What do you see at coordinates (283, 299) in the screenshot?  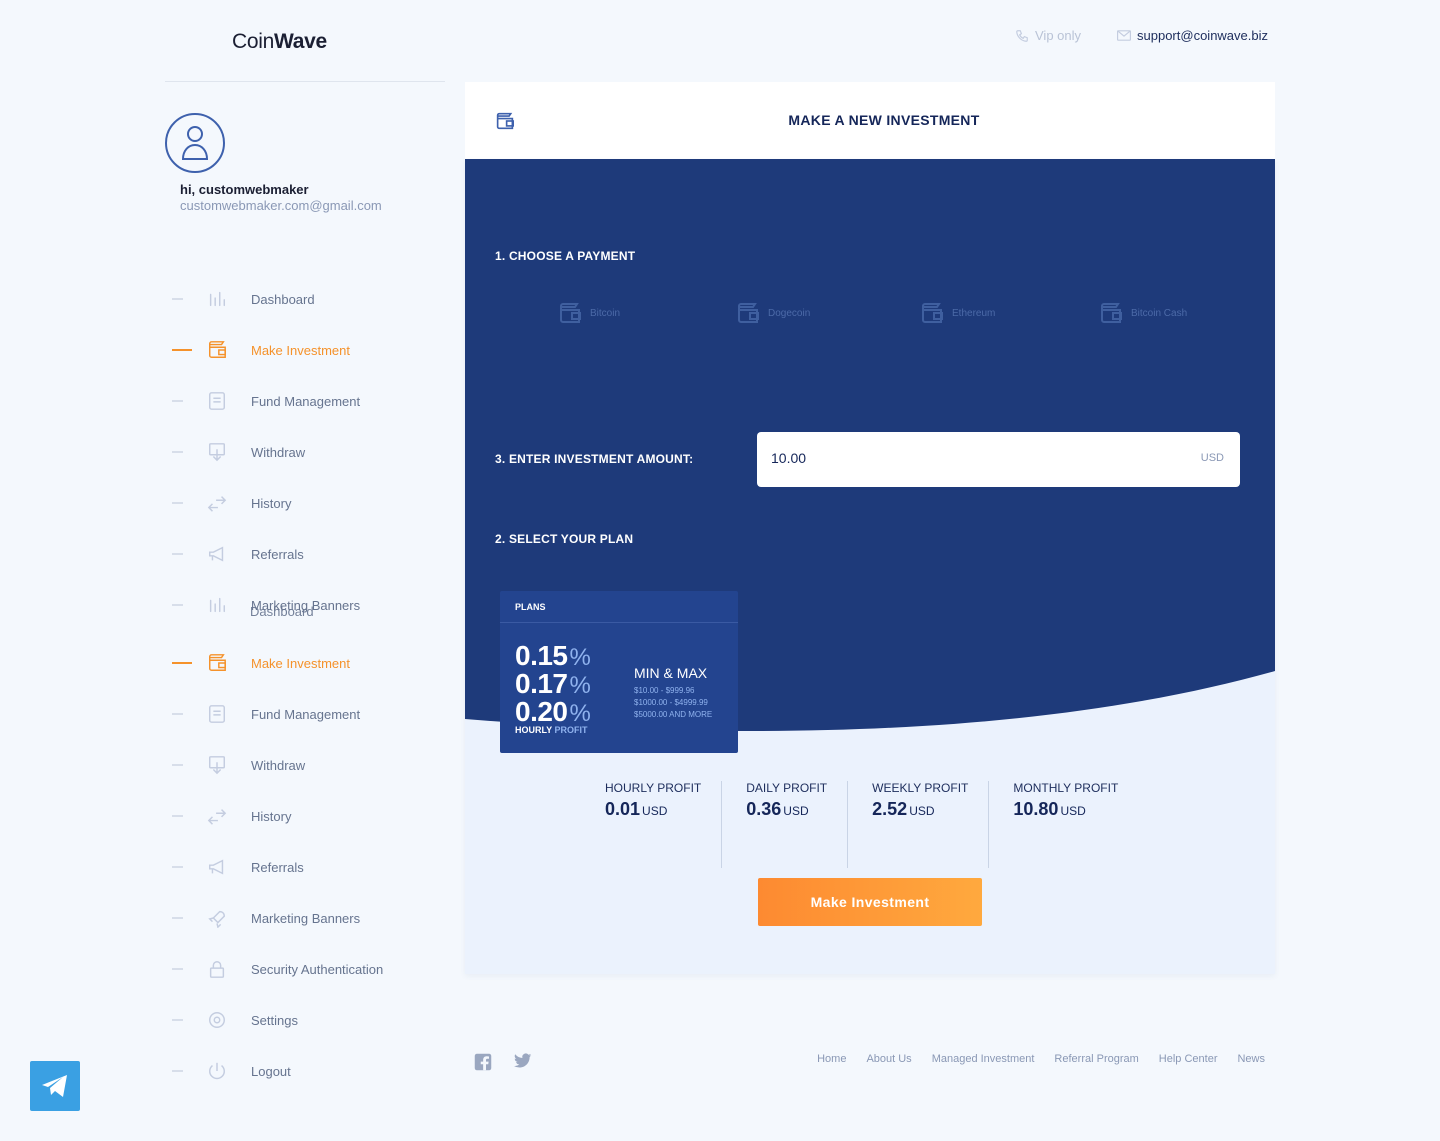 I see `sidebar-item-label: Dashboard` at bounding box center [283, 299].